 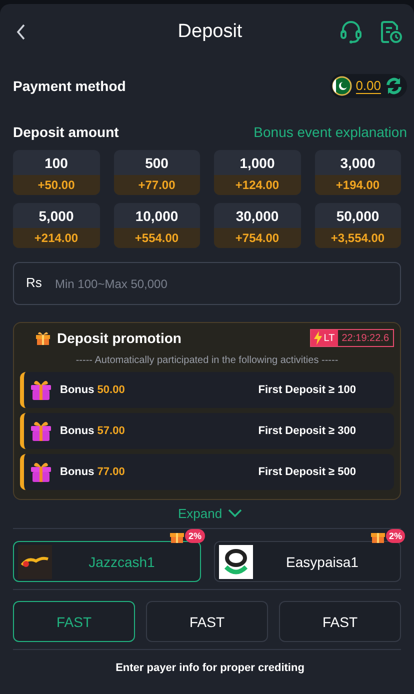 I want to click on bonus-text: Bonus 57.00, so click(x=92, y=431).